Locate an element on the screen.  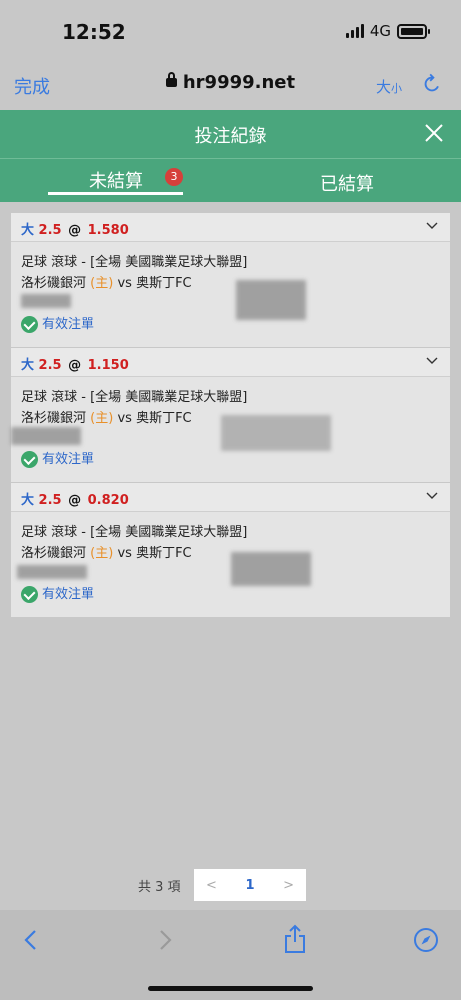
bet-card-header: 大 2.5 @ 1.580 is located at coordinates (230, 227).